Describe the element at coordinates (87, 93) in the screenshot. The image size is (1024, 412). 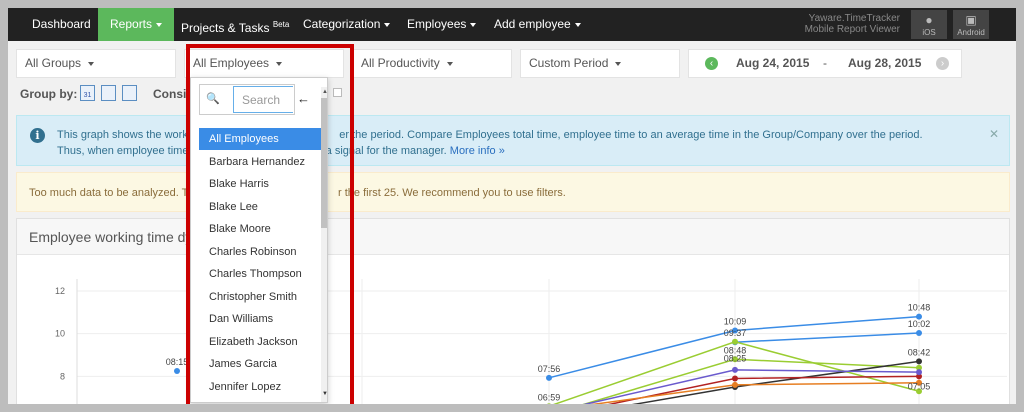
I see `group-by-day-icon: 31` at that location.